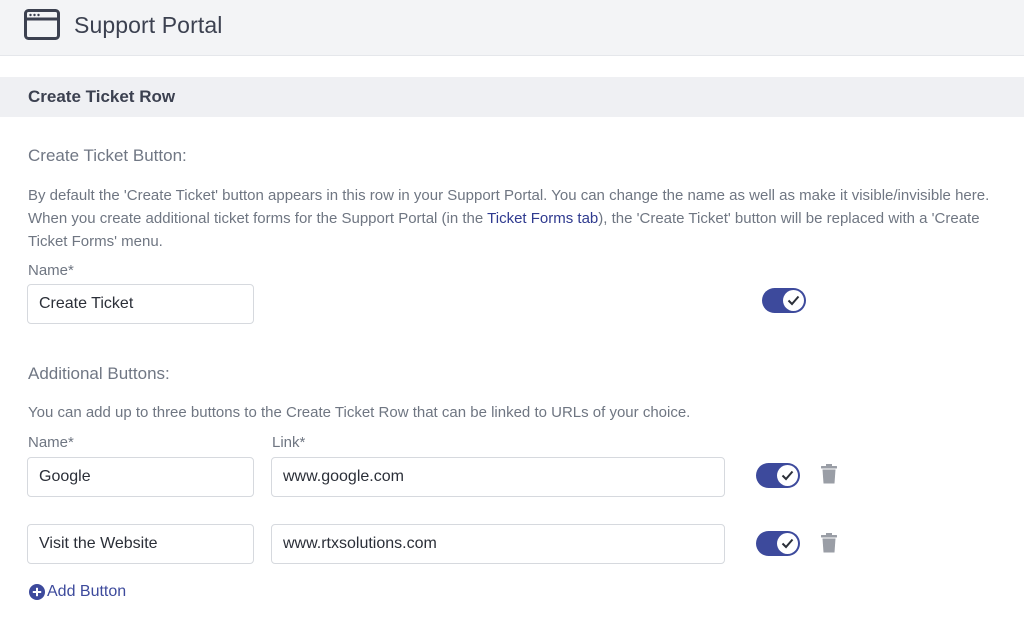 This screenshot has height=628, width=1024. Describe the element at coordinates (87, 591) in the screenshot. I see `add-button-label: Add Button` at that location.